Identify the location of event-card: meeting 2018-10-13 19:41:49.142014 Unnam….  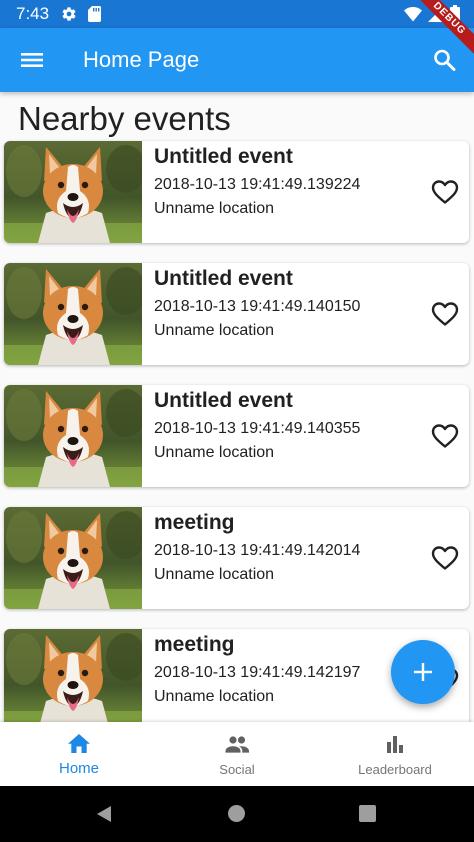
(236, 558).